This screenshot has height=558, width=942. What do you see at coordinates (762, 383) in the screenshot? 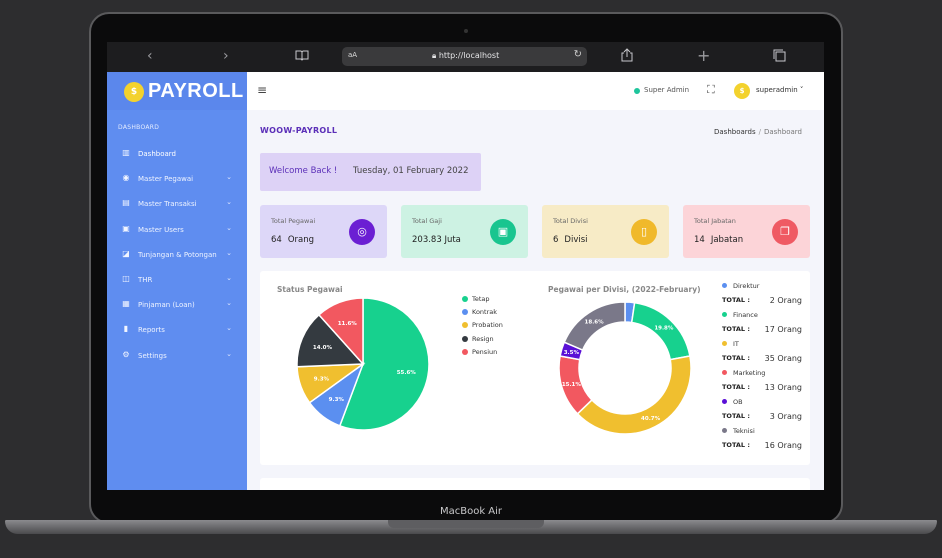
I see `divisi-row-marketing: Marketing TOTAL : 13 Orang` at bounding box center [762, 383].